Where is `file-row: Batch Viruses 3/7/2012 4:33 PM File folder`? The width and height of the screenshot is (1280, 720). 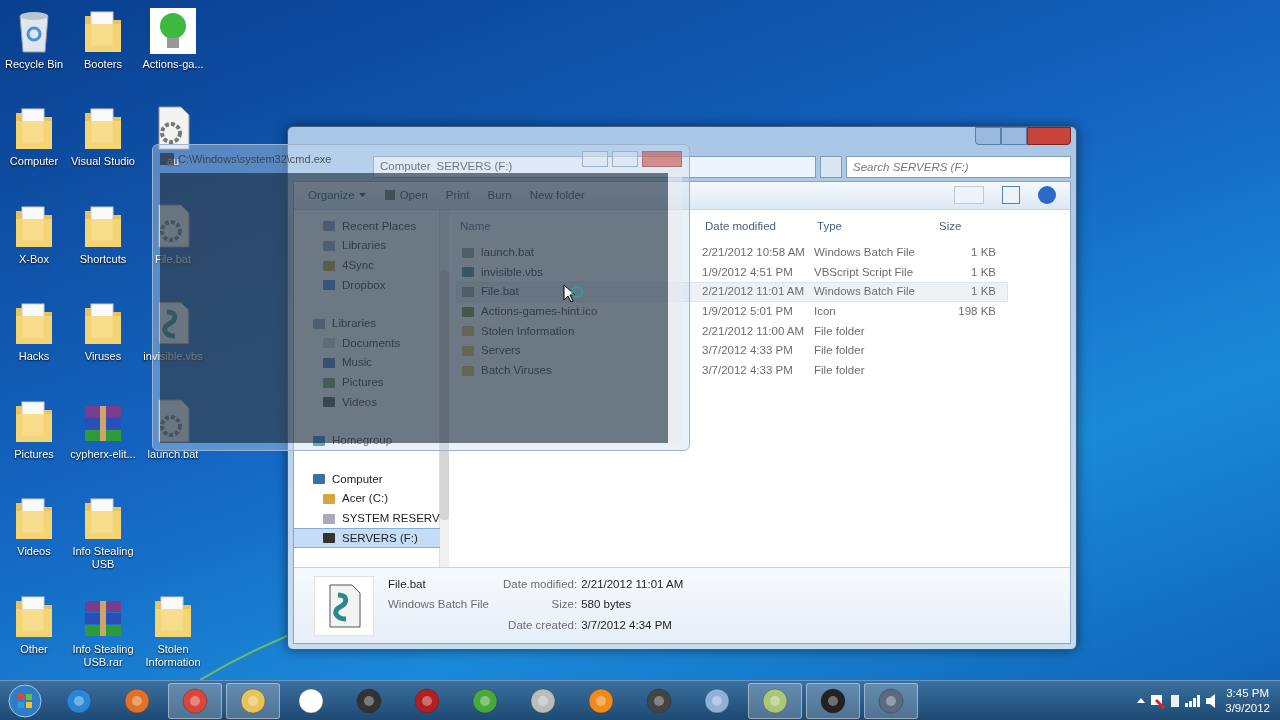
file-row: Batch Viruses 3/7/2012 4:33 PM File folder is located at coordinates (732, 370).